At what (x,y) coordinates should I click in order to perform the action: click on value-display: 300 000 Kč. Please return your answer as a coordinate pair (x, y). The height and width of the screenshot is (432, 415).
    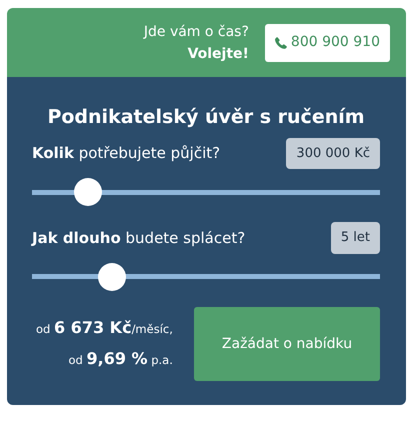
    Looking at the image, I should click on (333, 153).